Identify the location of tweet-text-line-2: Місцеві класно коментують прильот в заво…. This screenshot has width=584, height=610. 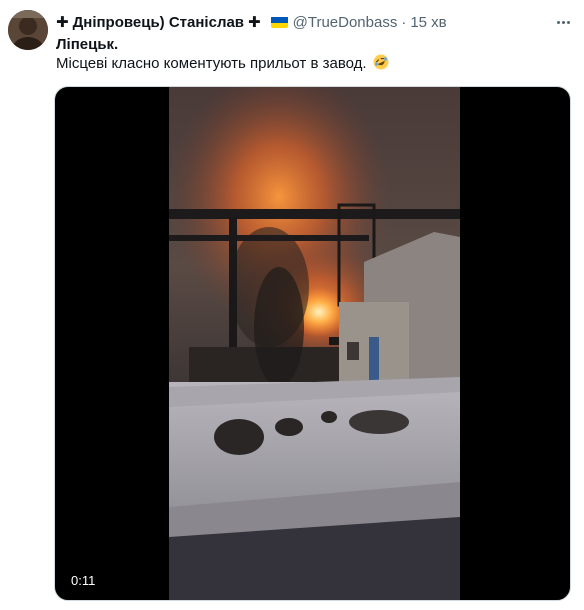
(222, 64).